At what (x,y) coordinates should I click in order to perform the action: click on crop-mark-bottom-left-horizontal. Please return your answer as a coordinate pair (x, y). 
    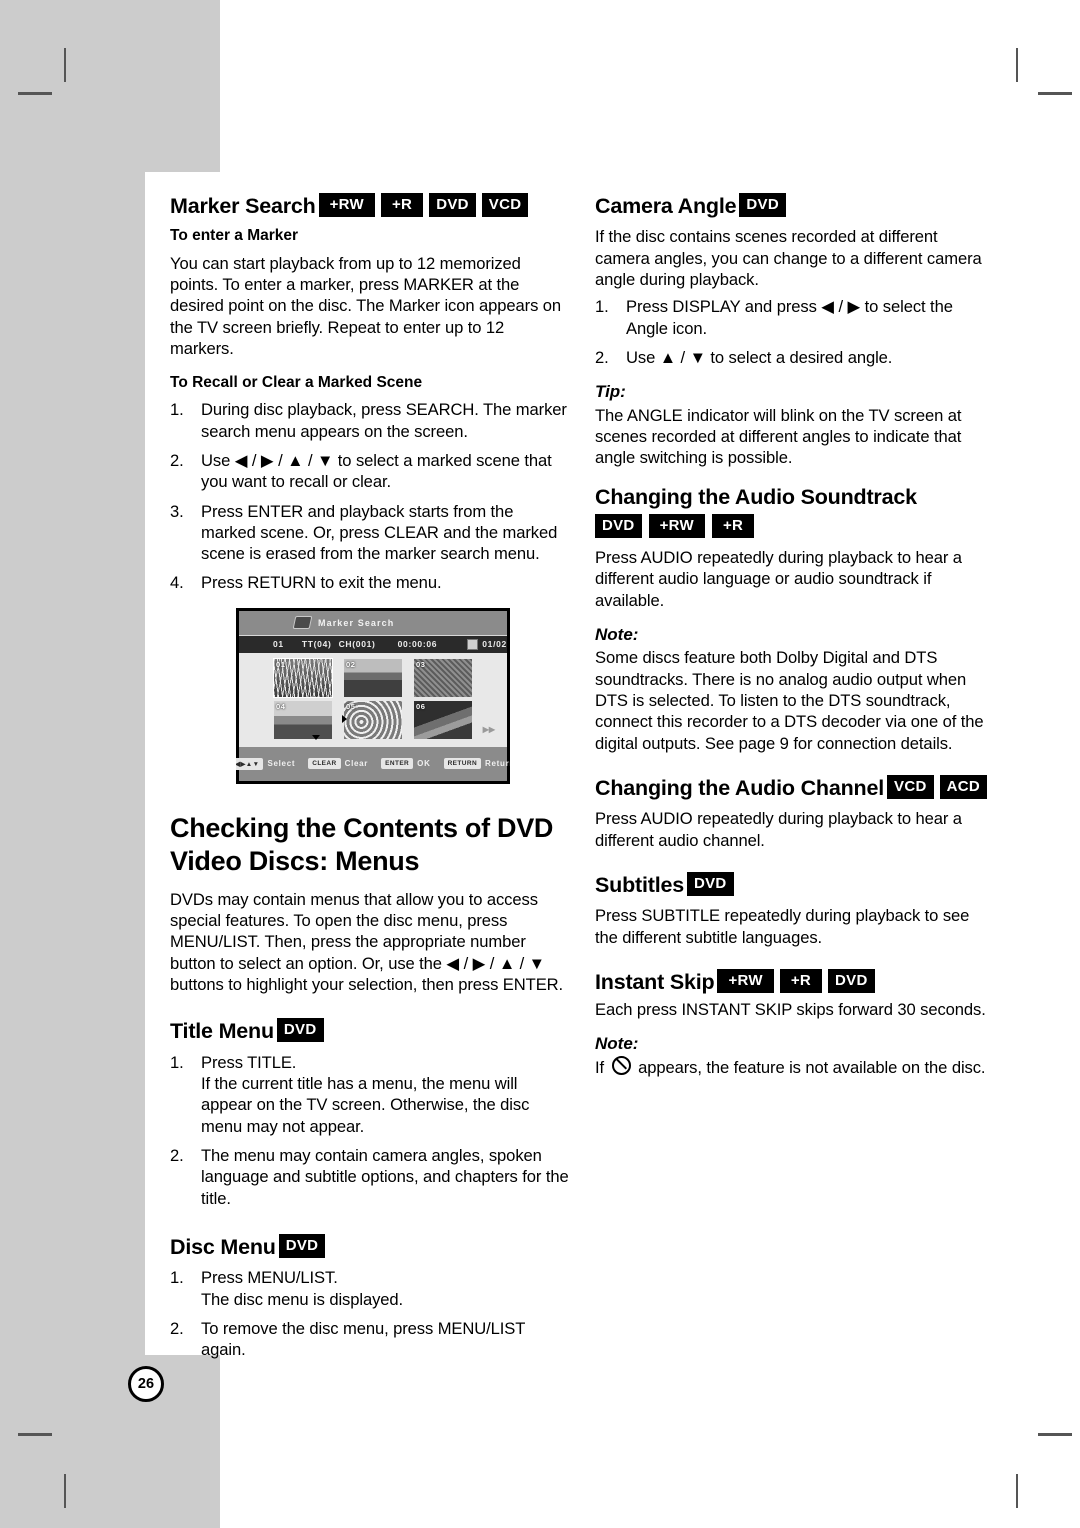
    Looking at the image, I should click on (35, 1434).